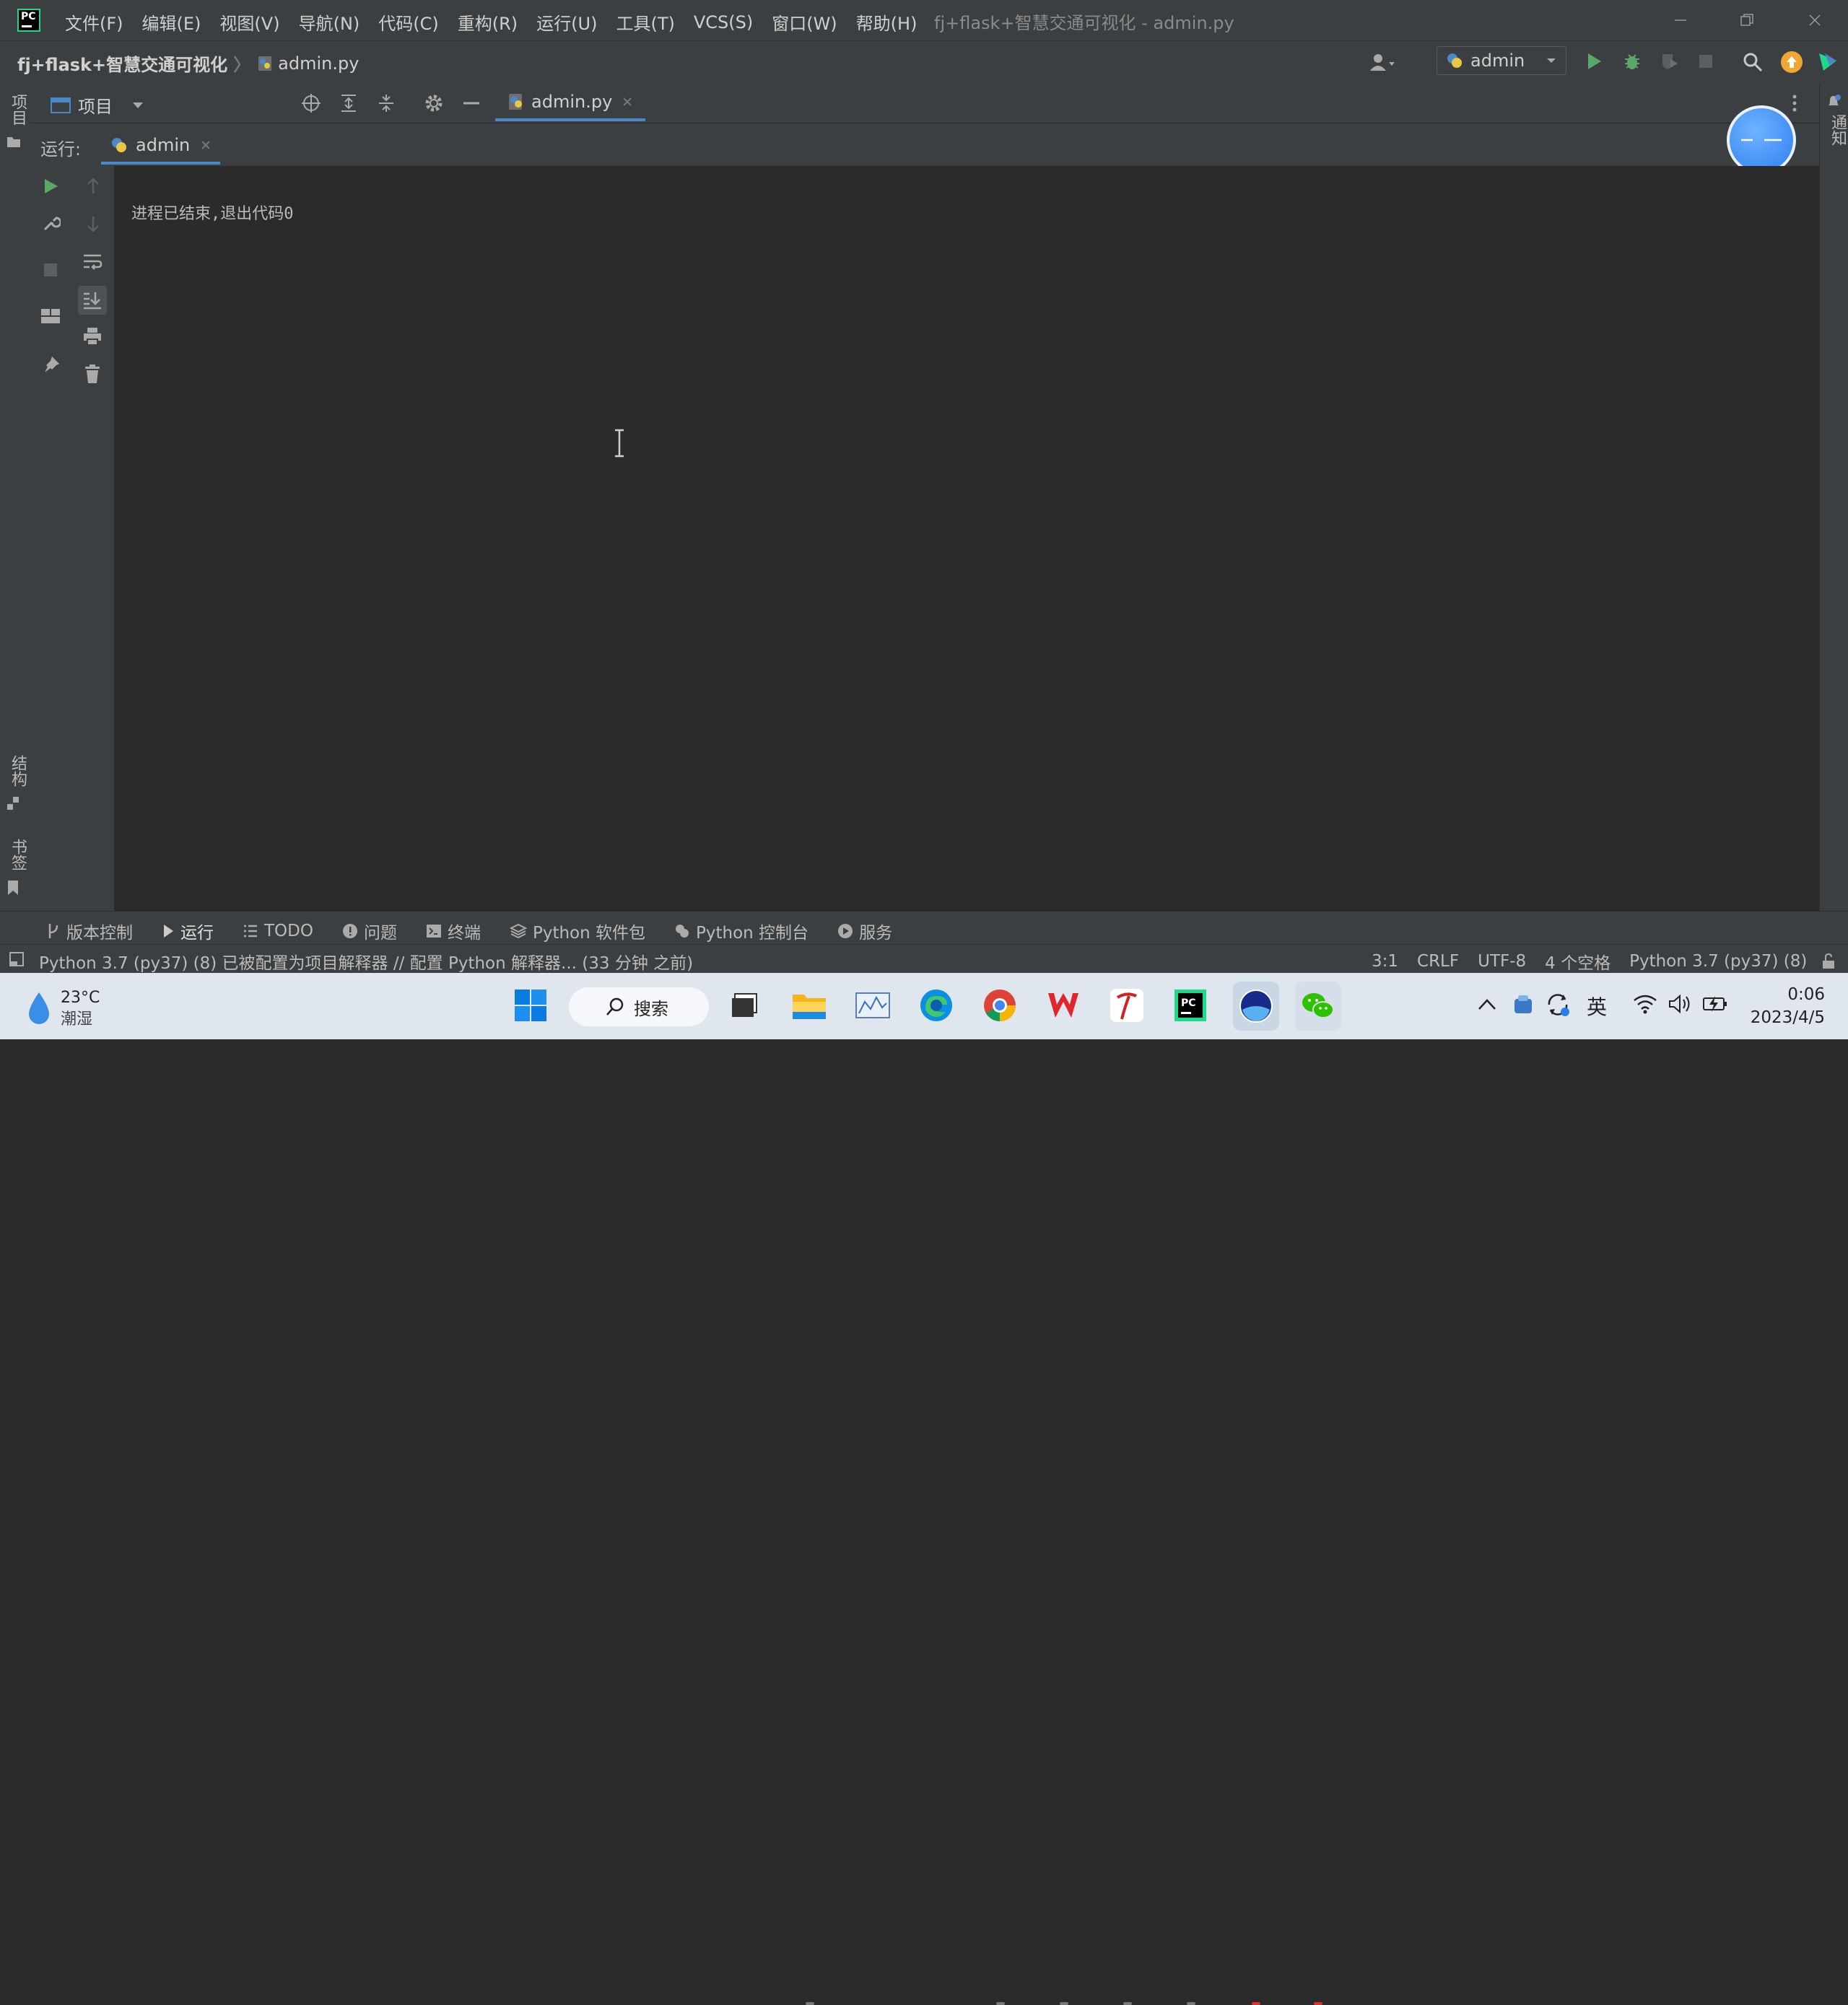 Image resolution: width=1848 pixels, height=2005 pixels. What do you see at coordinates (122, 63) in the screenshot?
I see `breadcrumb-project: fj+flask+智慧交通可视化` at bounding box center [122, 63].